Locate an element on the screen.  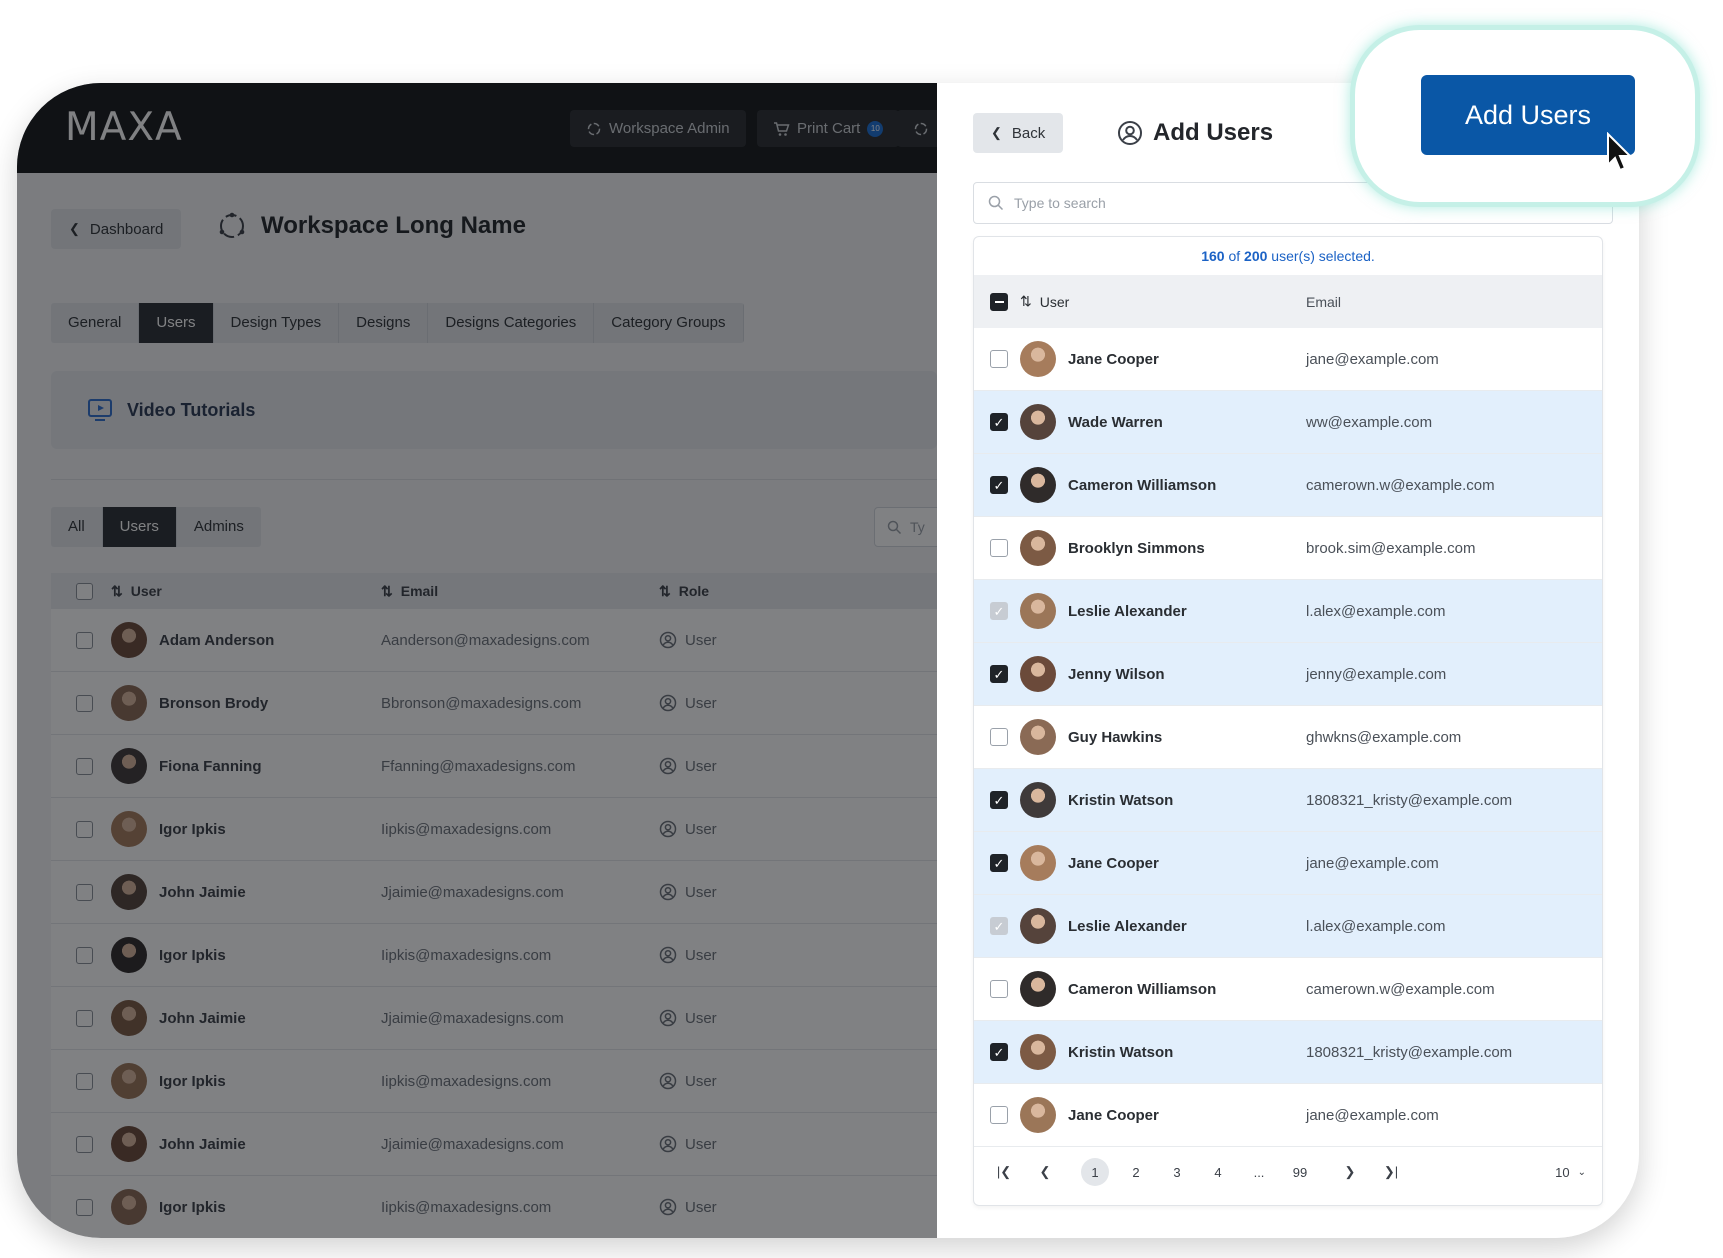
page-4: 4 is located at coordinates (1218, 1172).